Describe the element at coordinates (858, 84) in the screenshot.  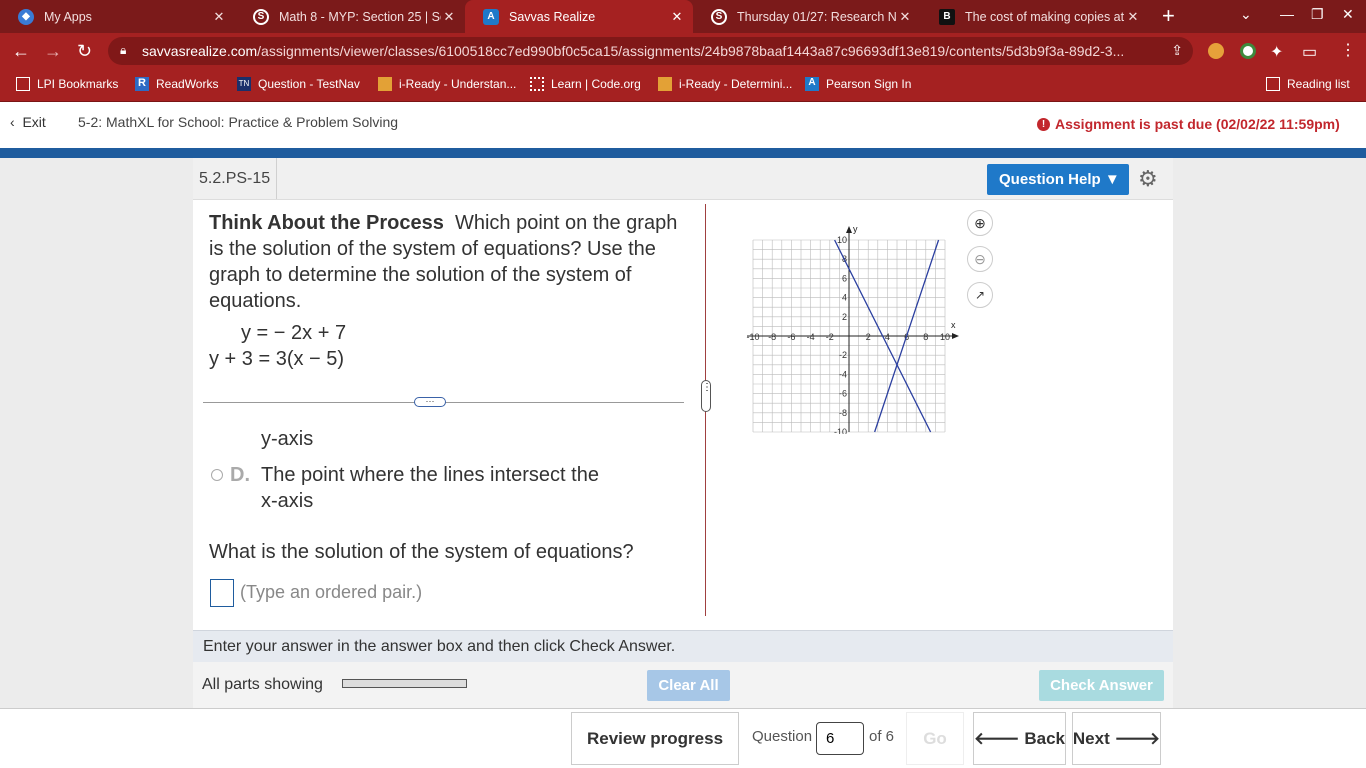
I see `bookmark-pearson: A Pearson Sign In` at that location.